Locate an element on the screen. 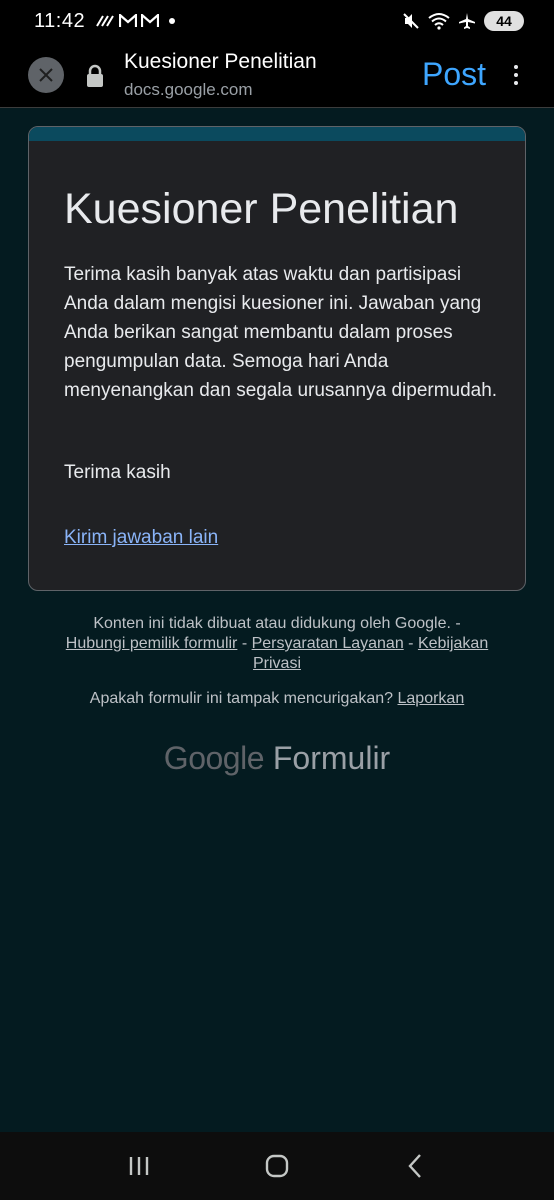  recent-apps-button is located at coordinates (139, 1166).